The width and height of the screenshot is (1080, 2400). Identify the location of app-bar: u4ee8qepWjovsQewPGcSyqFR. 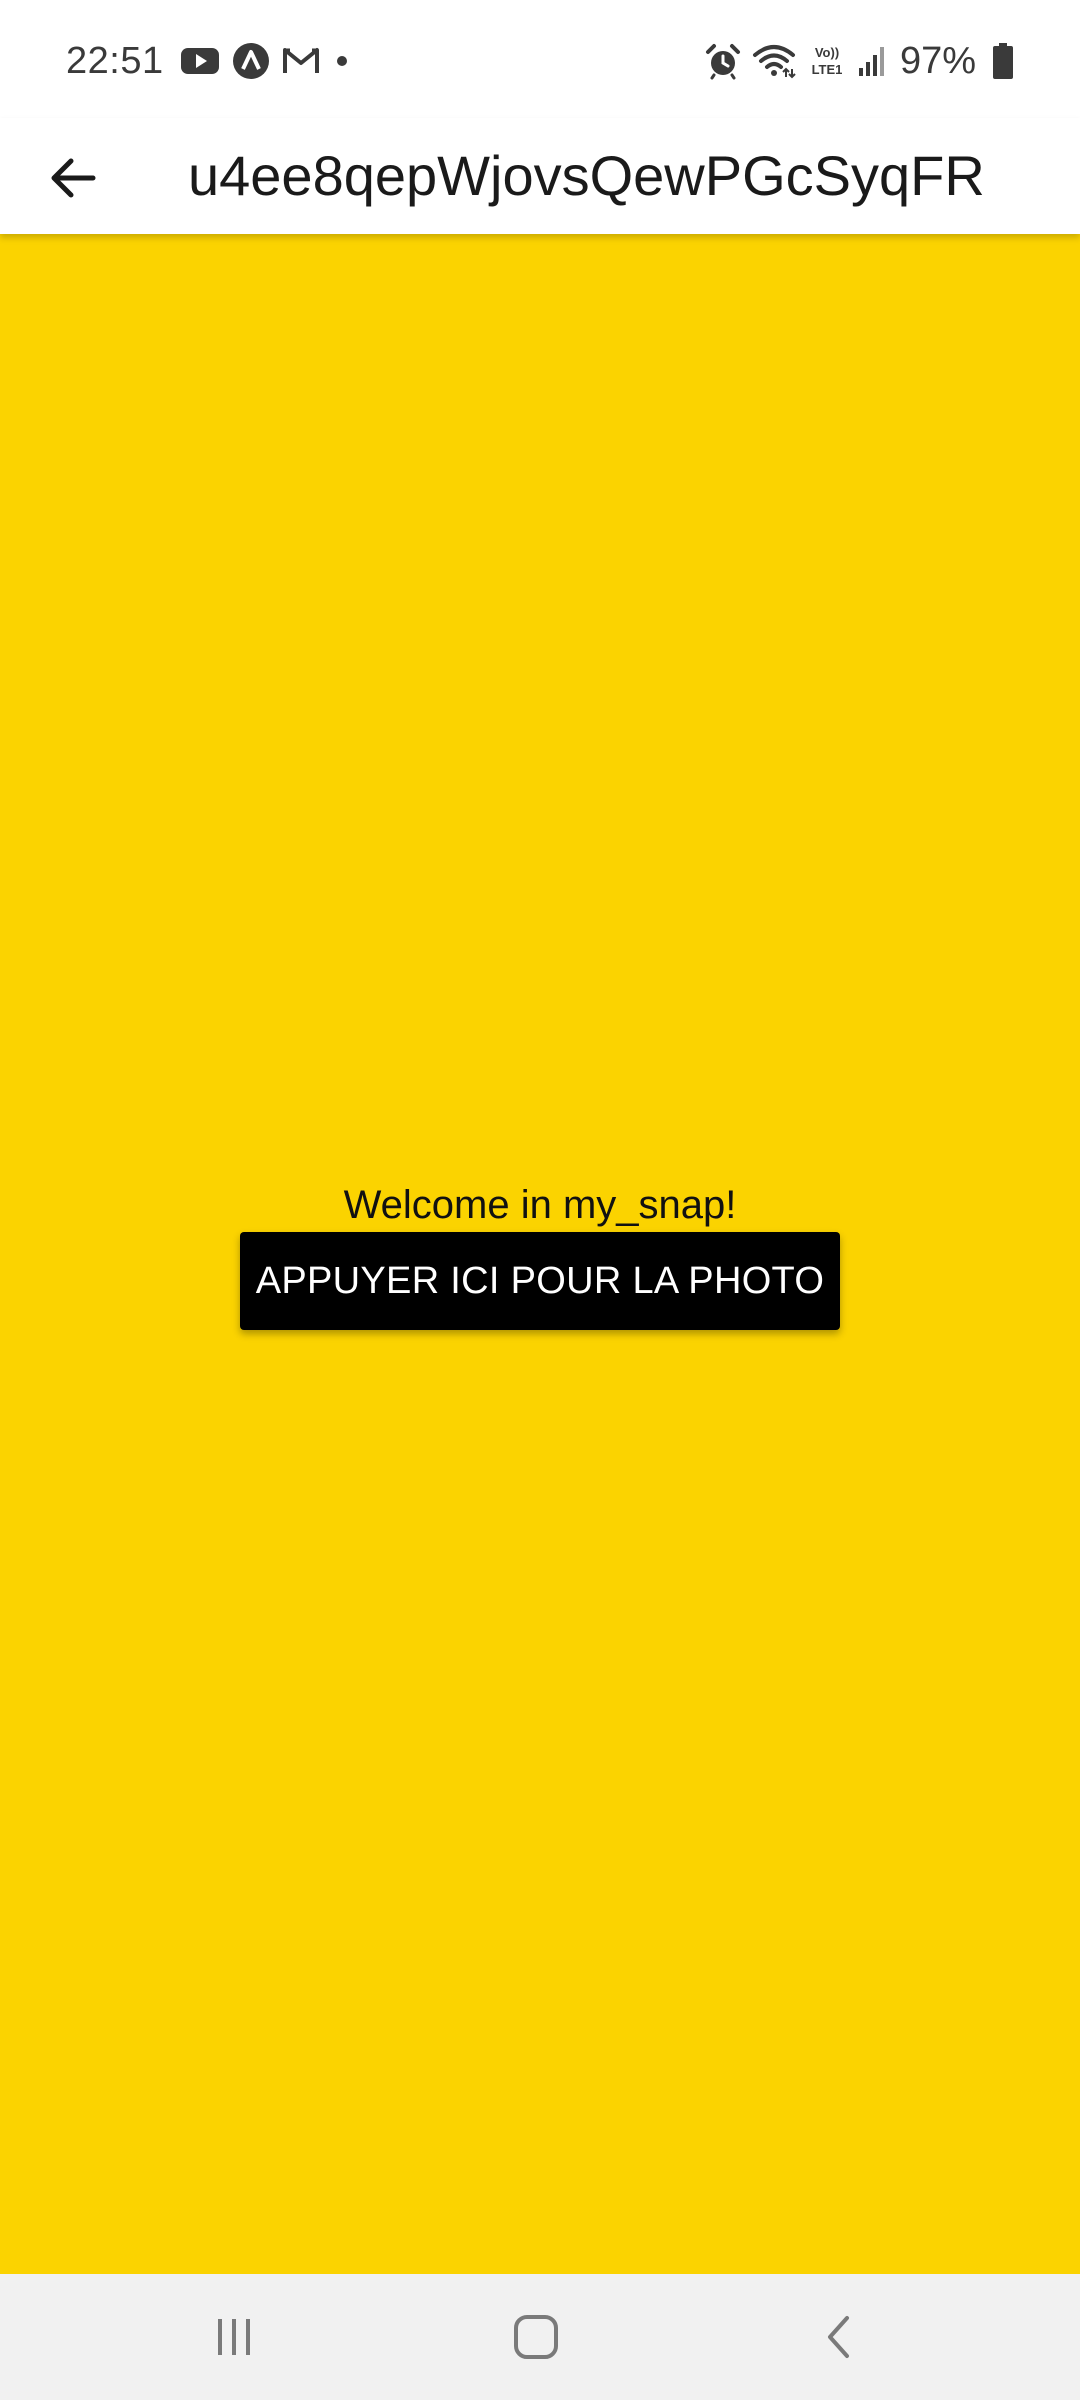
(540, 176).